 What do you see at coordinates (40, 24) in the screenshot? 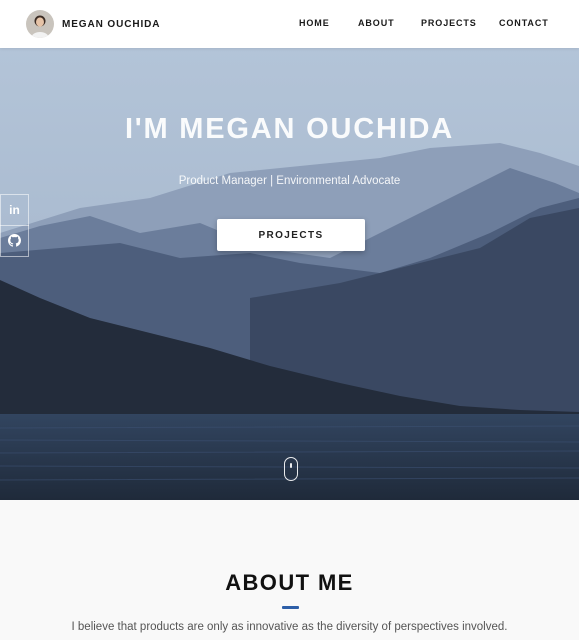
I see `avatar` at bounding box center [40, 24].